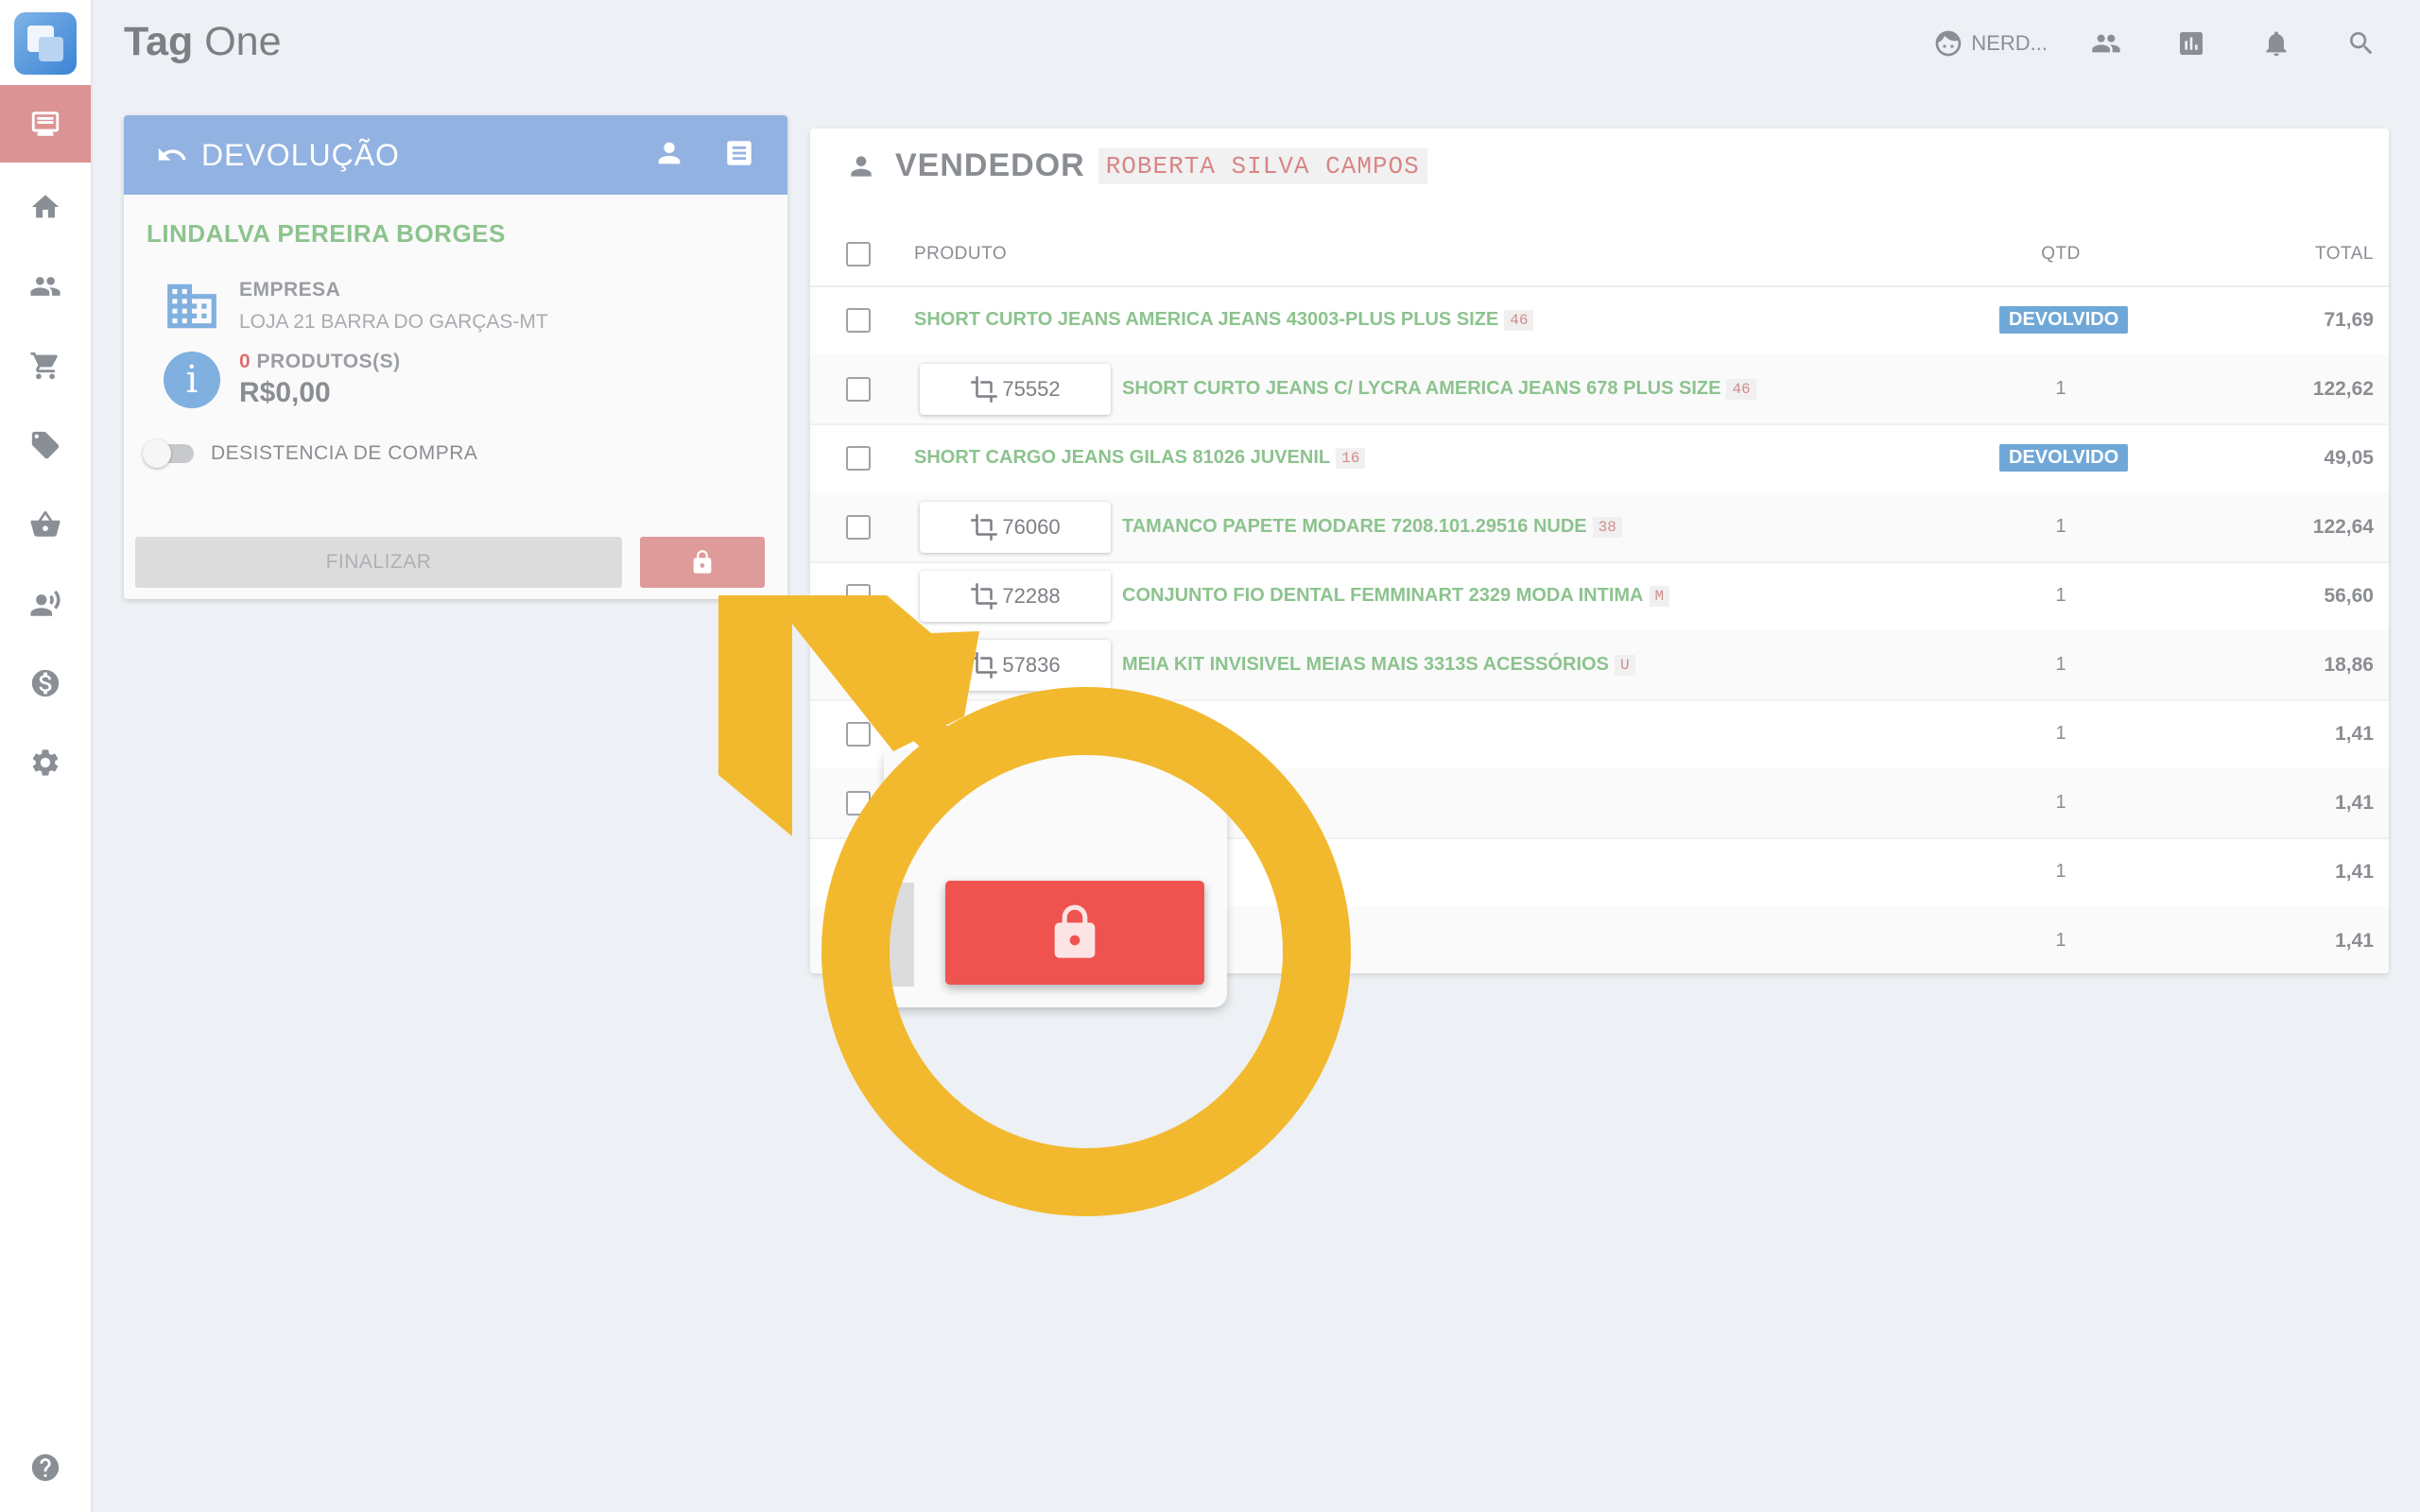 The height and width of the screenshot is (1512, 2420). I want to click on item-code-button: 72288, so click(1015, 596).